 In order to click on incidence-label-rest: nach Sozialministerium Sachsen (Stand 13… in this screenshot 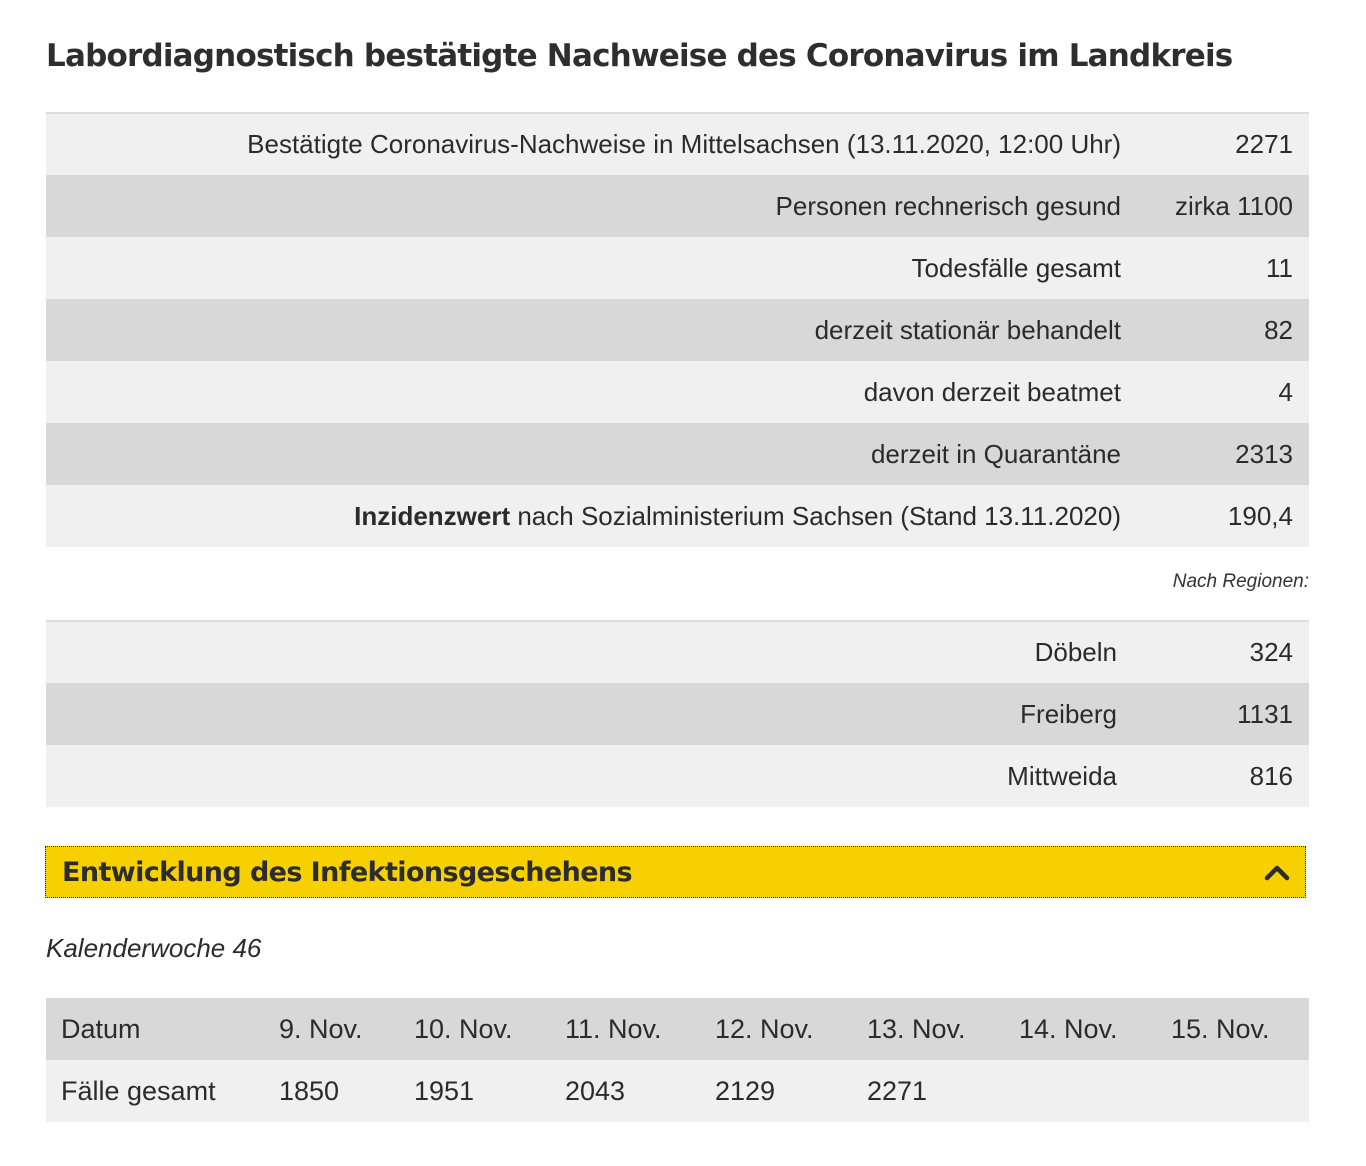, I will do `click(815, 515)`.